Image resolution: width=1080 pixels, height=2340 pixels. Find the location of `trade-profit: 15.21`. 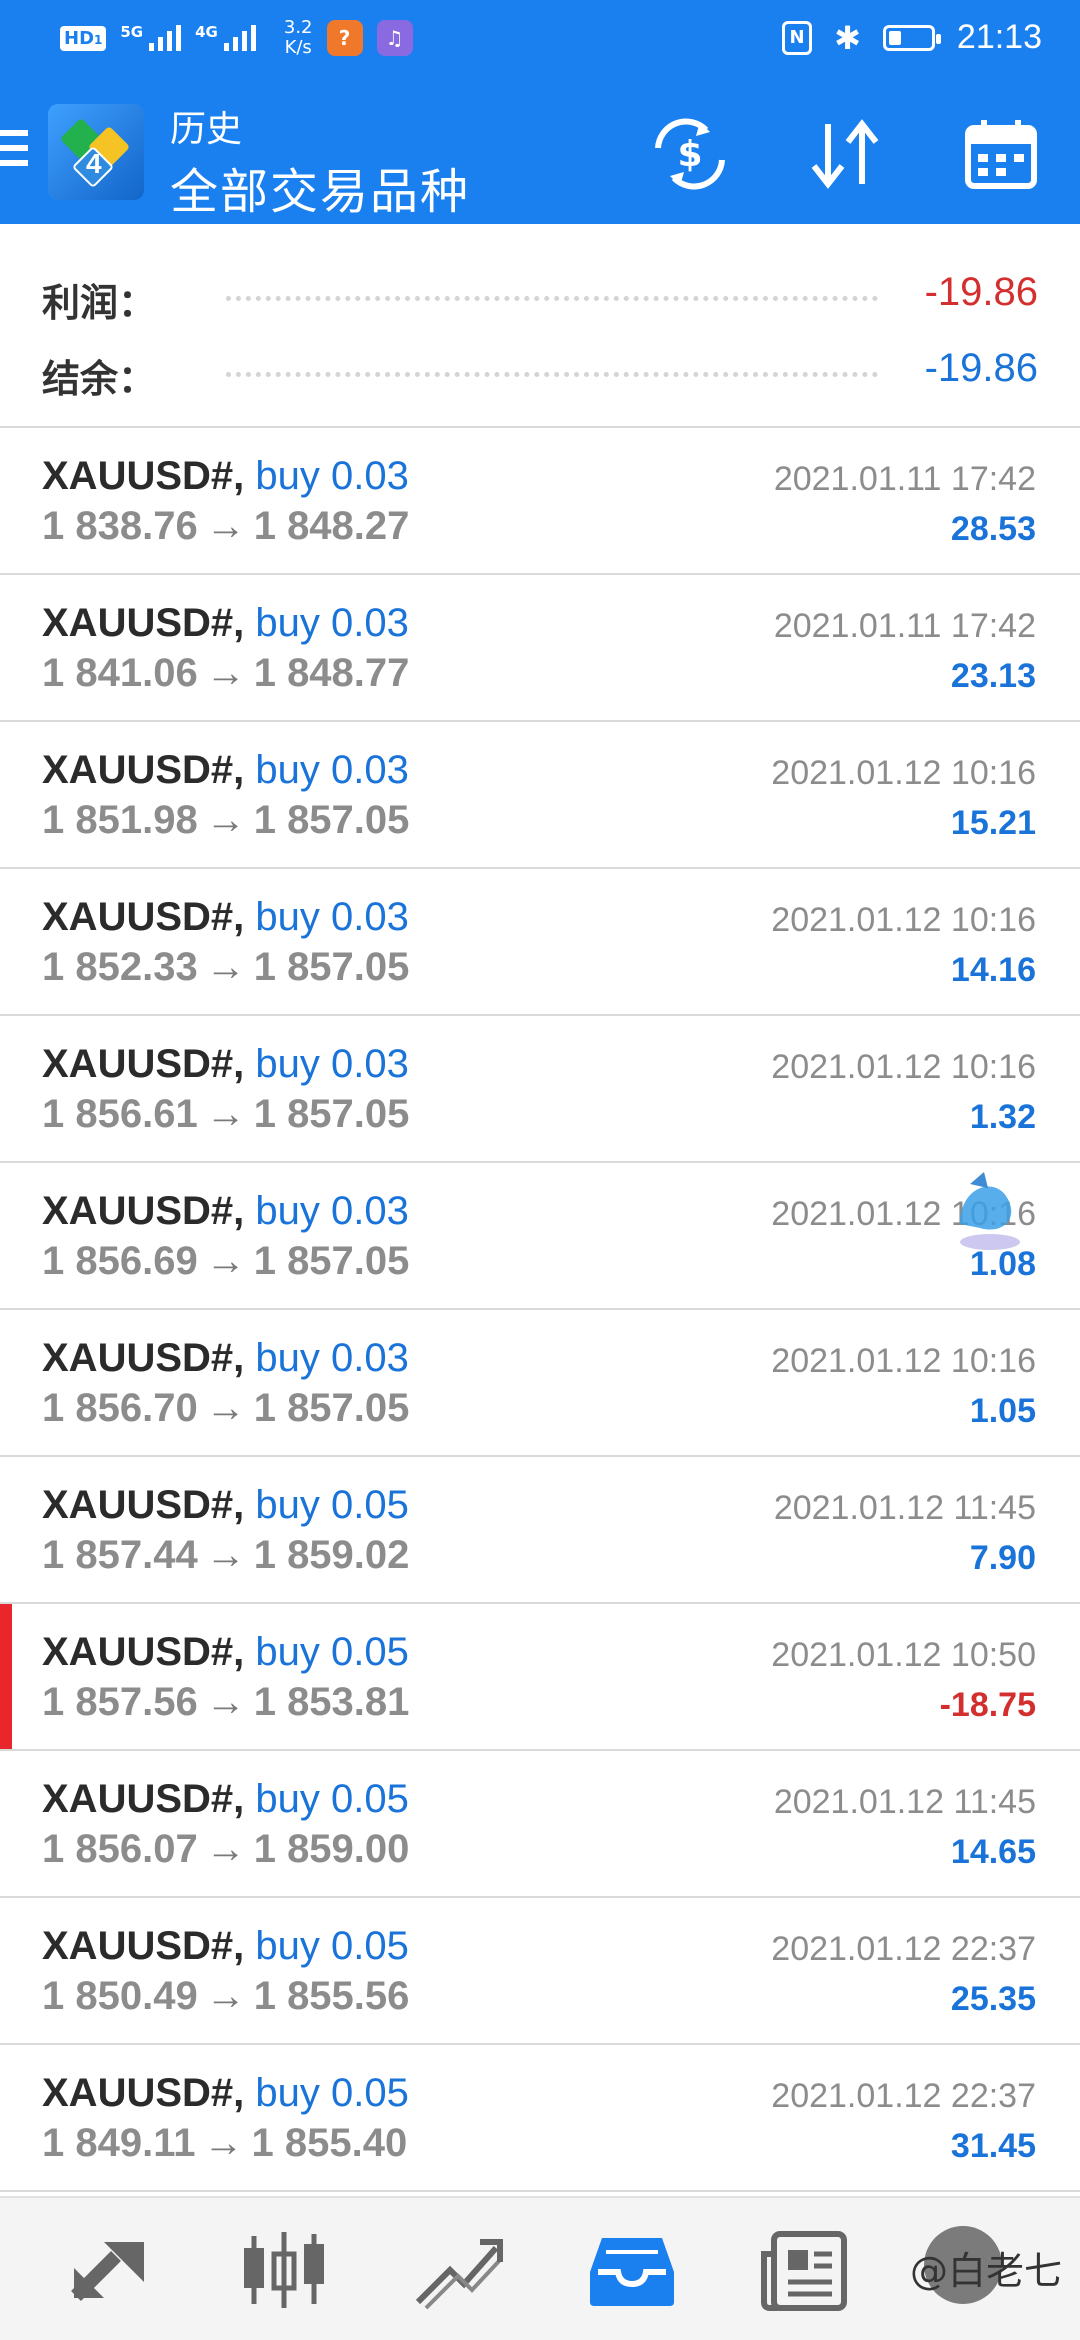

trade-profit: 15.21 is located at coordinates (993, 823).